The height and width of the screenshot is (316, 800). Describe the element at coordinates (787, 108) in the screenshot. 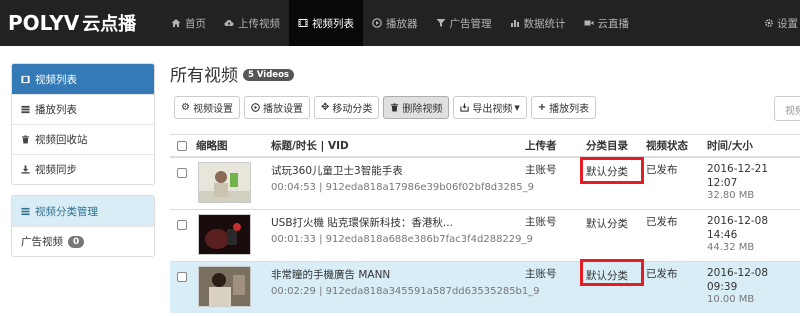

I see `search-input: 视频` at that location.